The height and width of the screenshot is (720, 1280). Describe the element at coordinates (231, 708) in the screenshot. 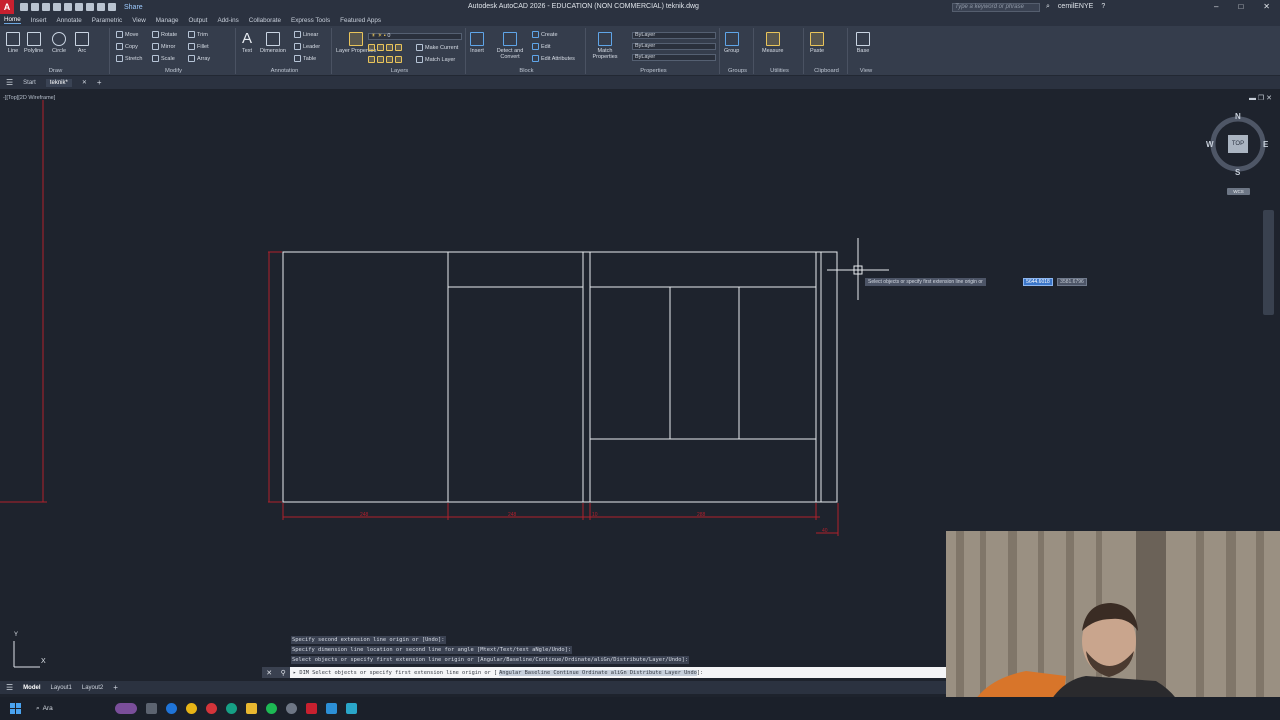

I see `globe-app-icon` at that location.